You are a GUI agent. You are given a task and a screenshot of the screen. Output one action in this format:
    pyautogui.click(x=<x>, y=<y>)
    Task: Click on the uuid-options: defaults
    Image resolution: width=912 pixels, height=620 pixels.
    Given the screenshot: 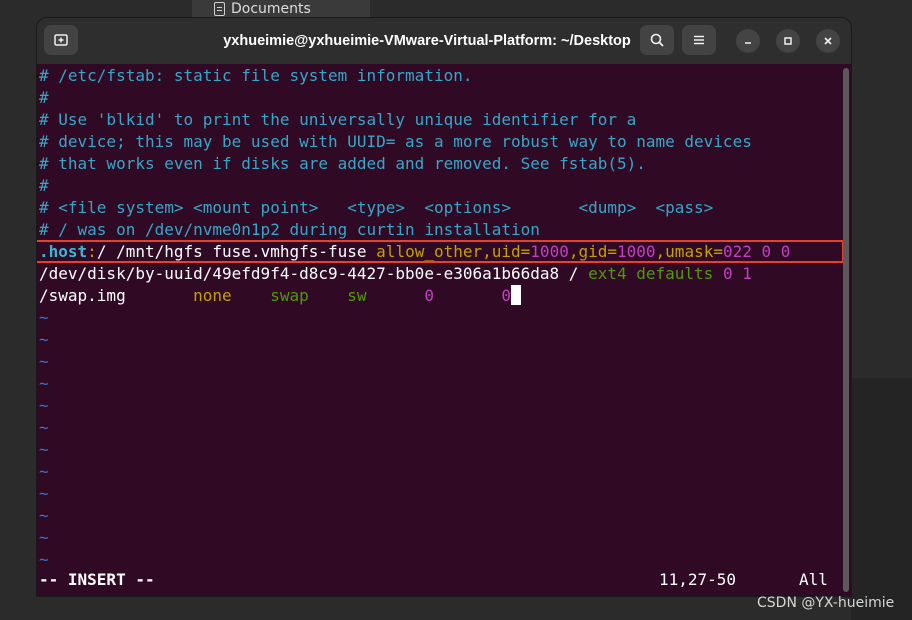 What is the action you would take?
    pyautogui.click(x=675, y=273)
    